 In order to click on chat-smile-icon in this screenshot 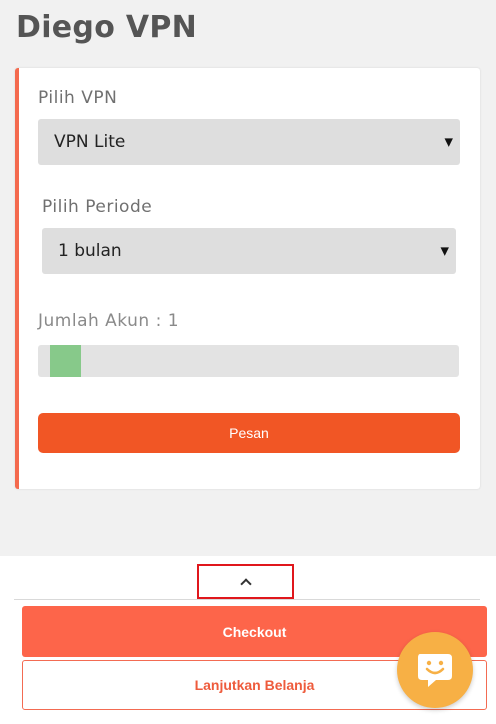, I will do `click(435, 670)`.